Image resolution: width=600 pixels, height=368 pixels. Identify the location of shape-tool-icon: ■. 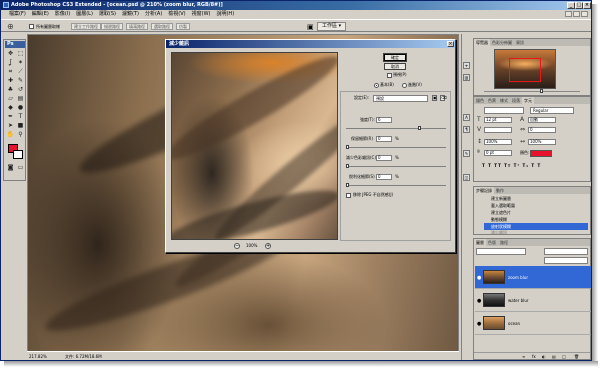
(20, 126).